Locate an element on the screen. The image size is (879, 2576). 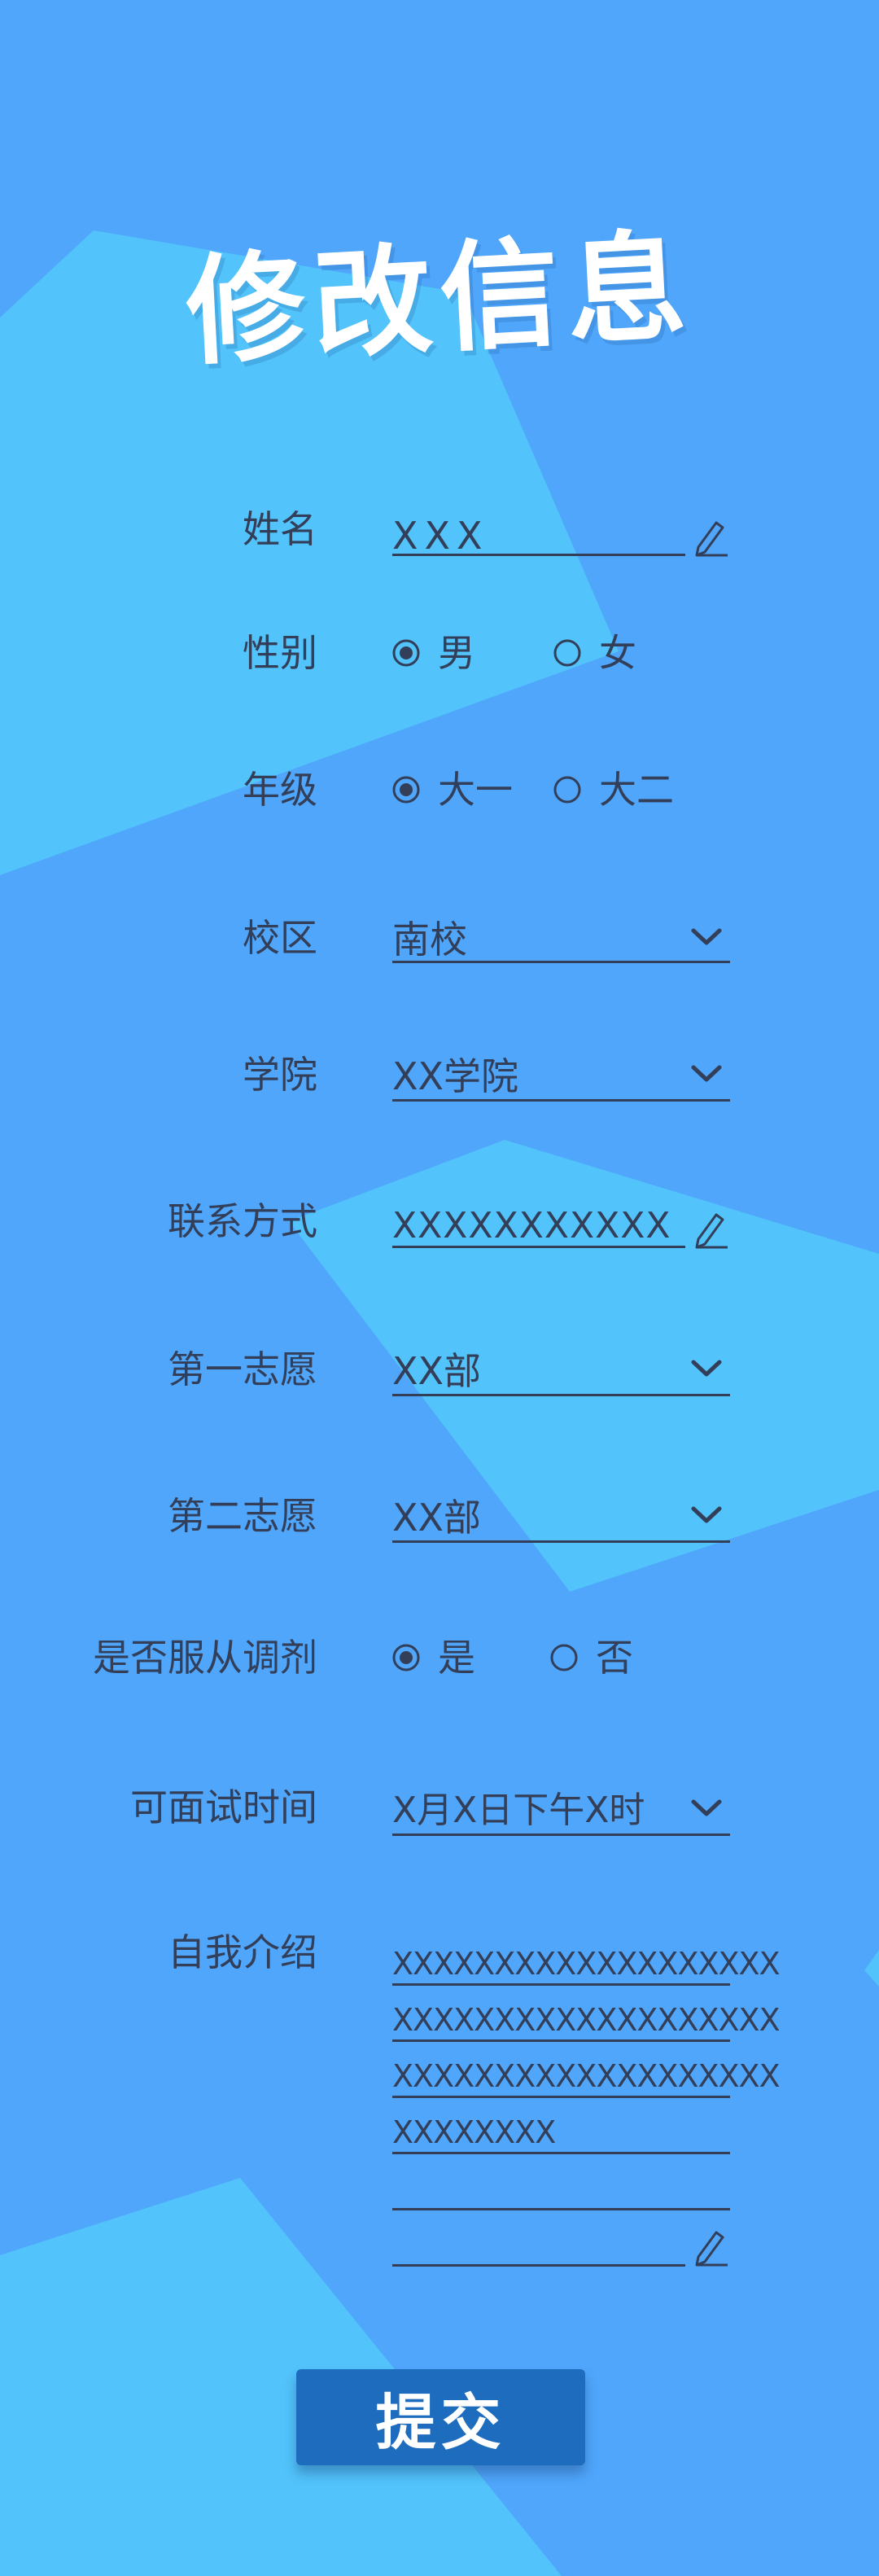
grade-option-freshman: 大一 is located at coordinates (452, 789).